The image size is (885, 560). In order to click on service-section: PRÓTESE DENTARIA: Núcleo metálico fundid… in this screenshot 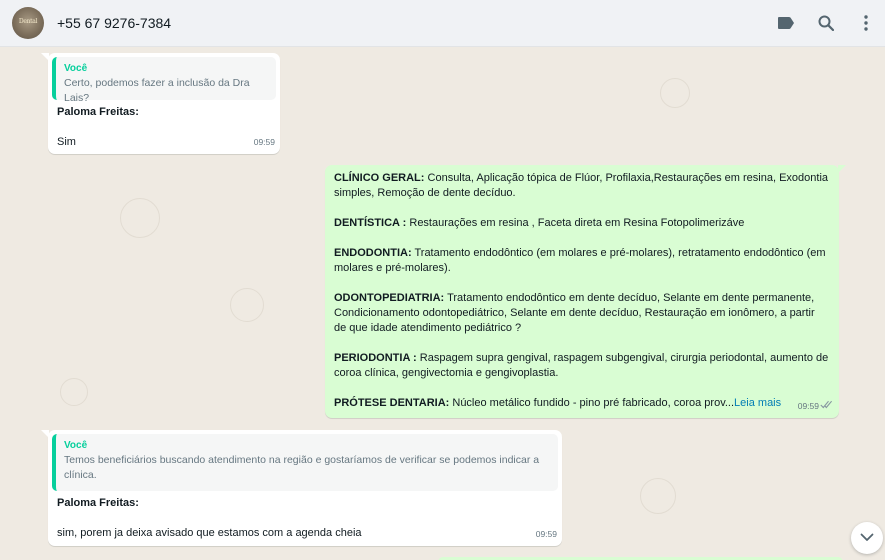, I will do `click(581, 403)`.